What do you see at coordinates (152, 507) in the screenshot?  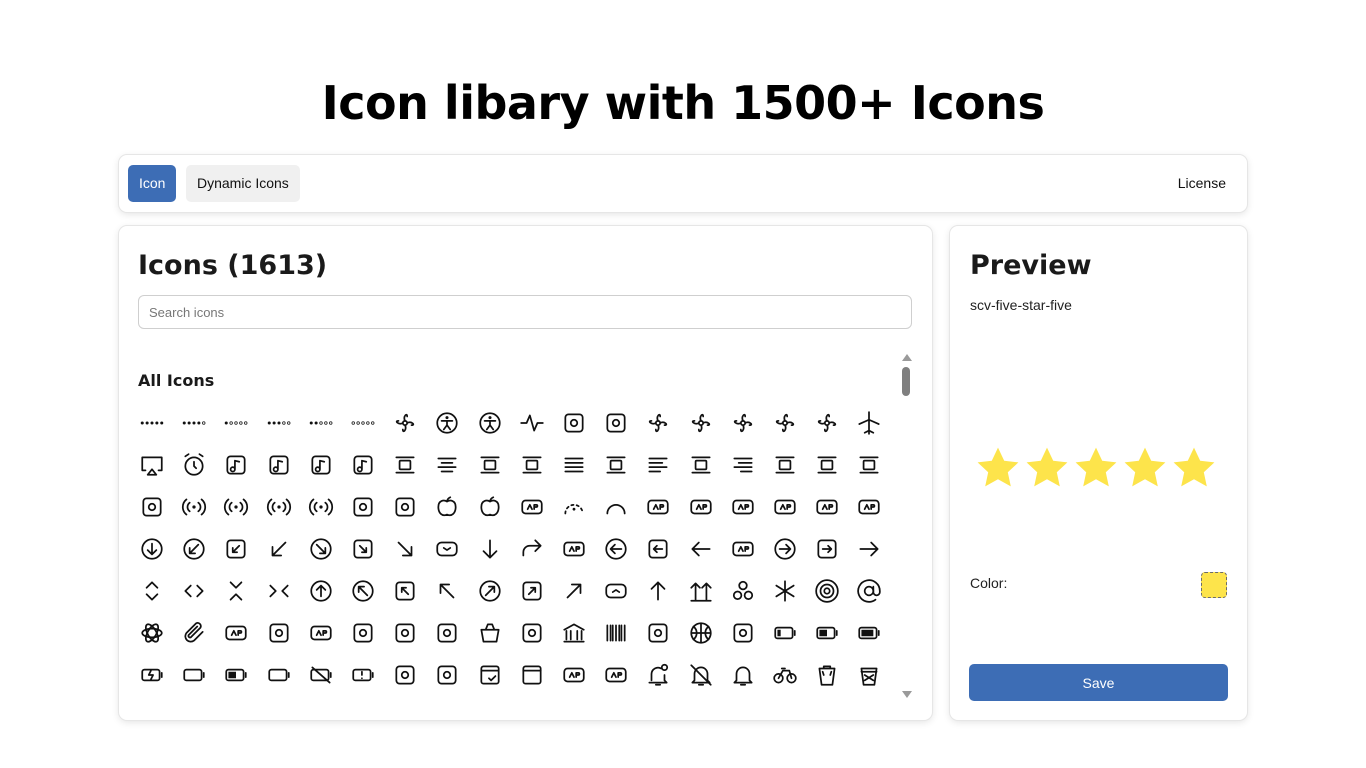 I see `l-shape-icon` at bounding box center [152, 507].